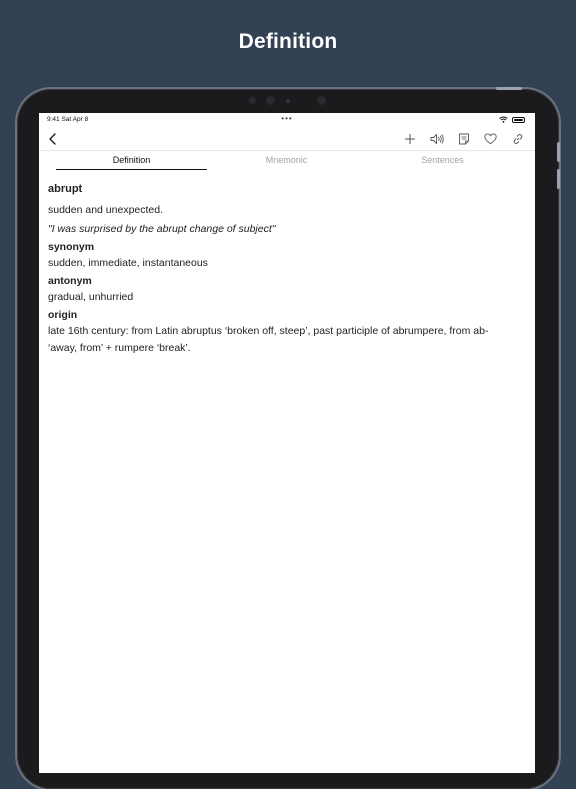 This screenshot has width=576, height=789. Describe the element at coordinates (68, 119) in the screenshot. I see `status-time: 9:41 Sat Apr 8` at that location.